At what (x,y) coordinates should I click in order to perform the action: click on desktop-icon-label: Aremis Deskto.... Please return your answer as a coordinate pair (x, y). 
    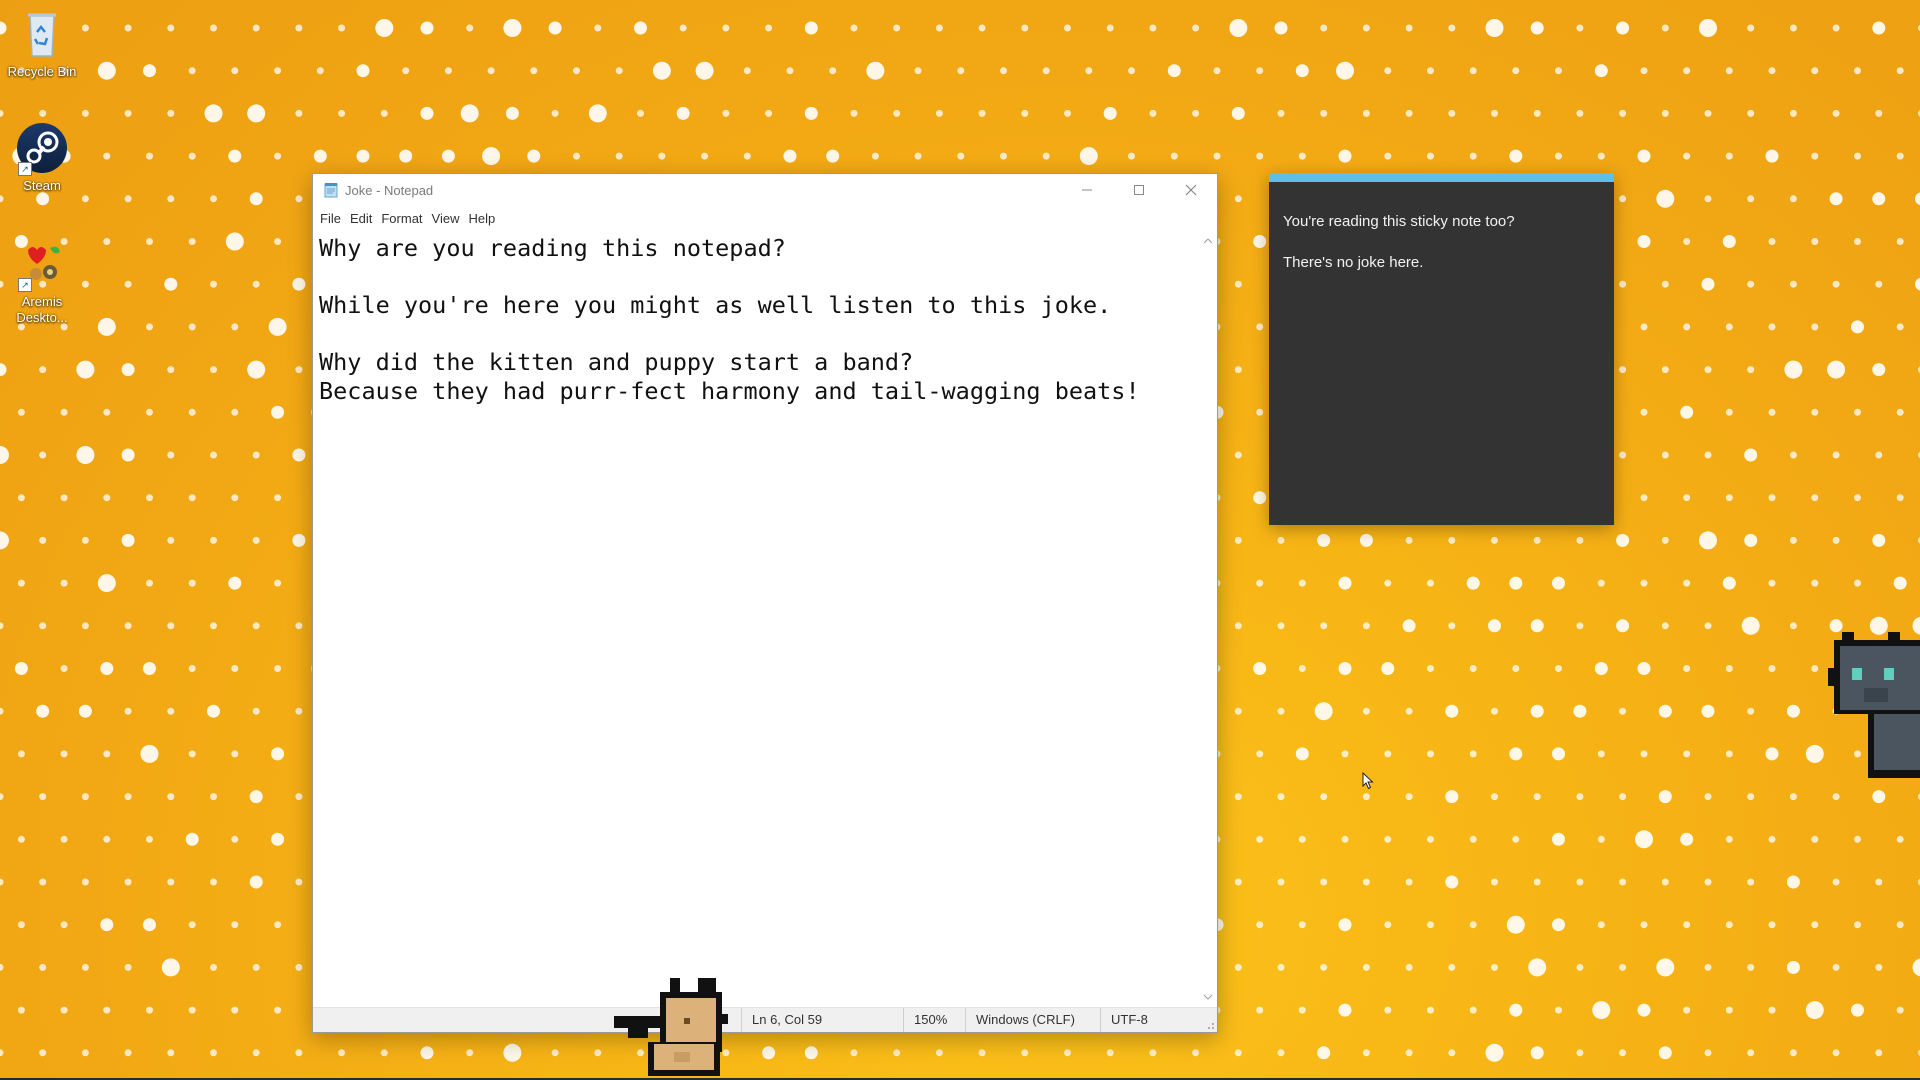
    Looking at the image, I should click on (42, 309).